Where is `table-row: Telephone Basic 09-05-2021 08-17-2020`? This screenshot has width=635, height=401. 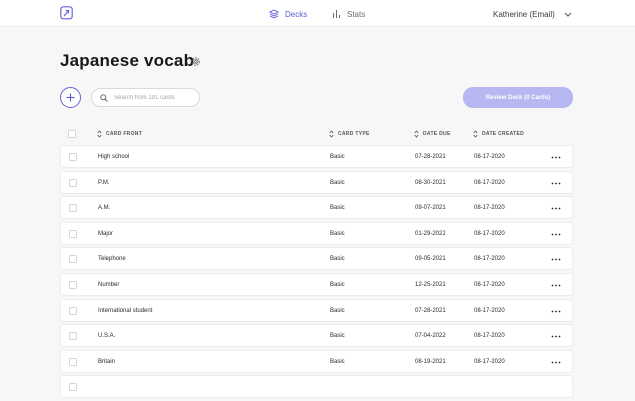 table-row: Telephone Basic 09-05-2021 08-17-2020 is located at coordinates (316, 259).